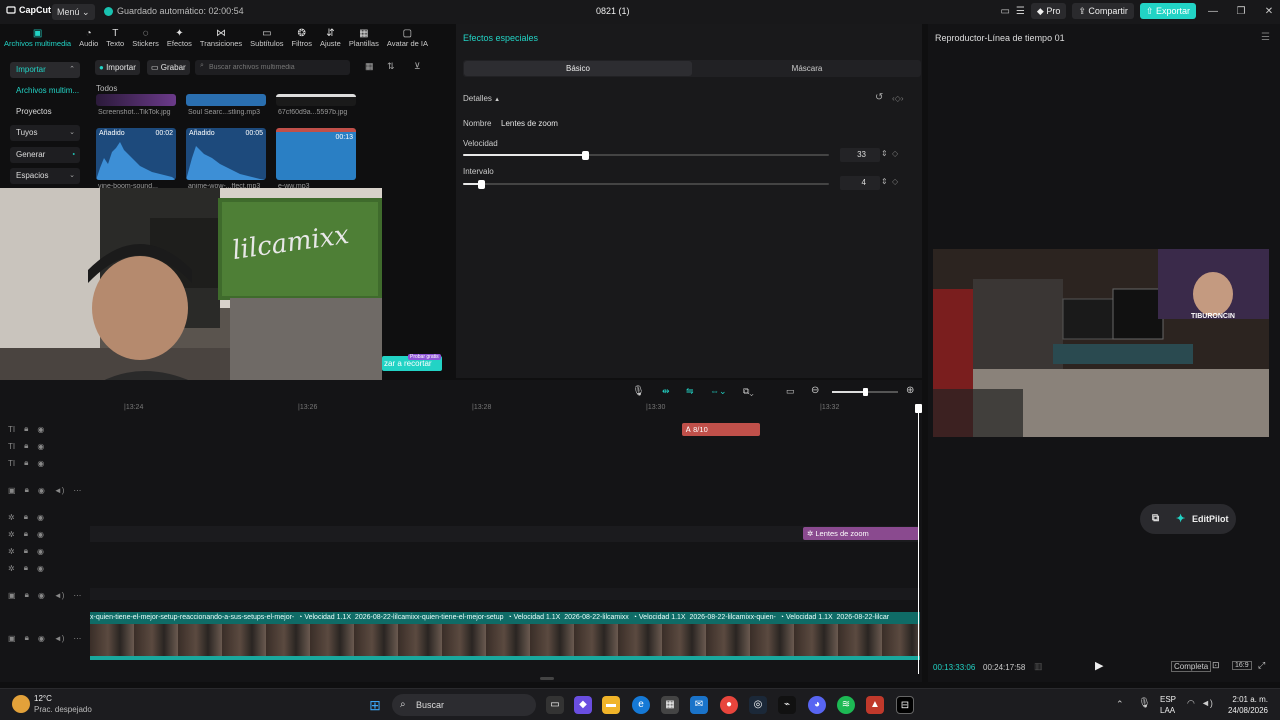  What do you see at coordinates (611, 705) in the screenshot?
I see `file-explorer-icon: ▬` at bounding box center [611, 705].